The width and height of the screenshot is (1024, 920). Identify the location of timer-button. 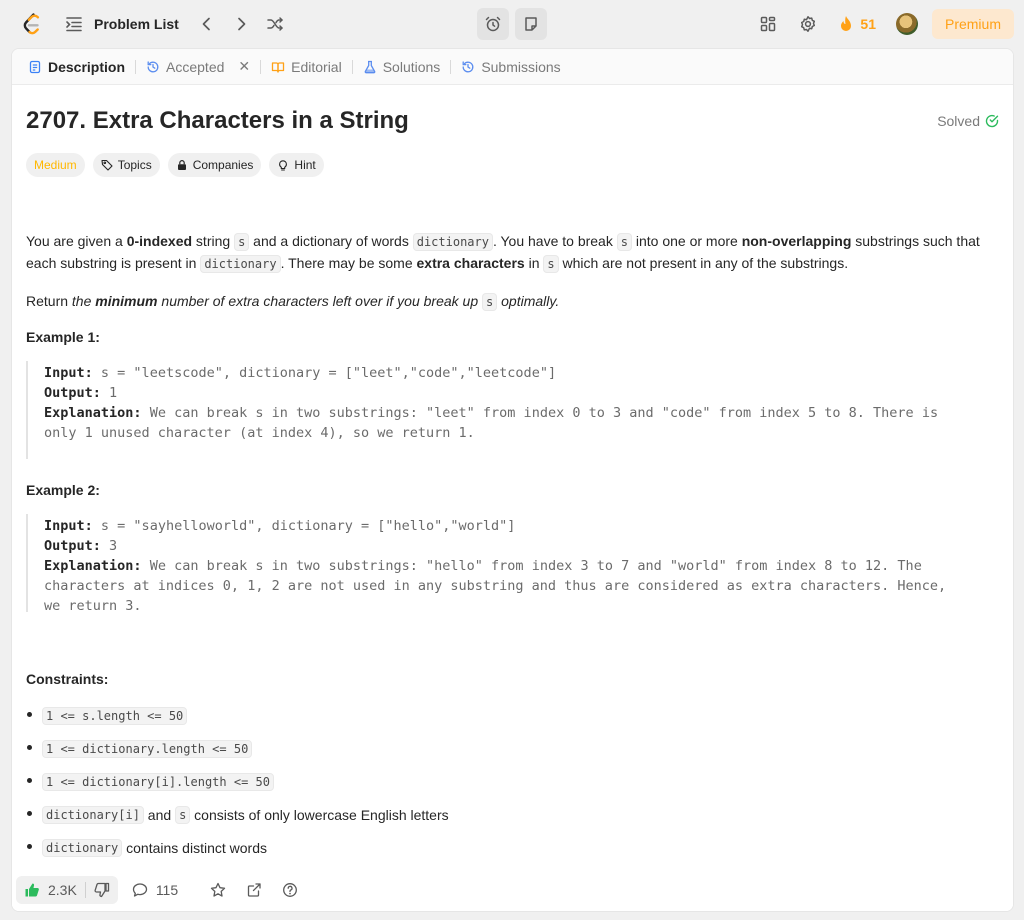
(493, 24).